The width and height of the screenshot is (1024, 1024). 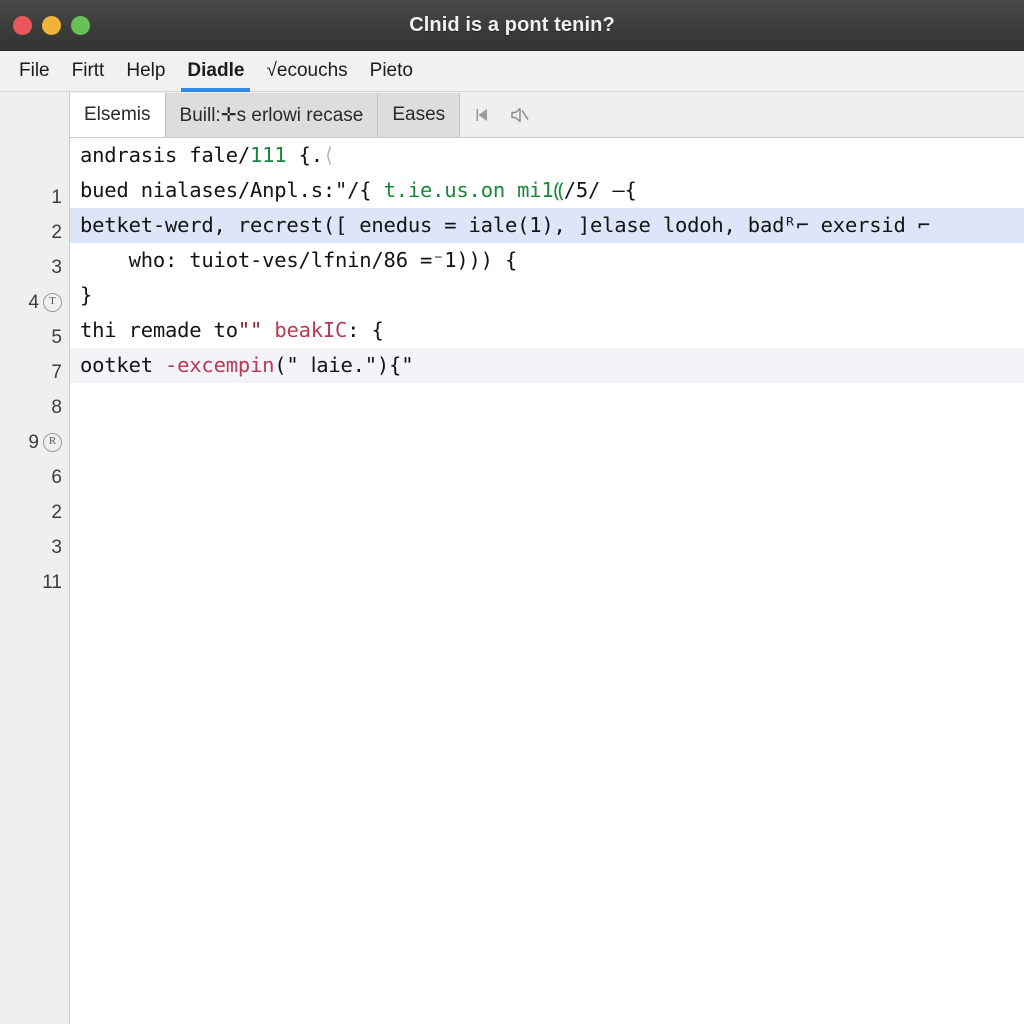 What do you see at coordinates (34, 197) in the screenshot?
I see `gutter-row: 1` at bounding box center [34, 197].